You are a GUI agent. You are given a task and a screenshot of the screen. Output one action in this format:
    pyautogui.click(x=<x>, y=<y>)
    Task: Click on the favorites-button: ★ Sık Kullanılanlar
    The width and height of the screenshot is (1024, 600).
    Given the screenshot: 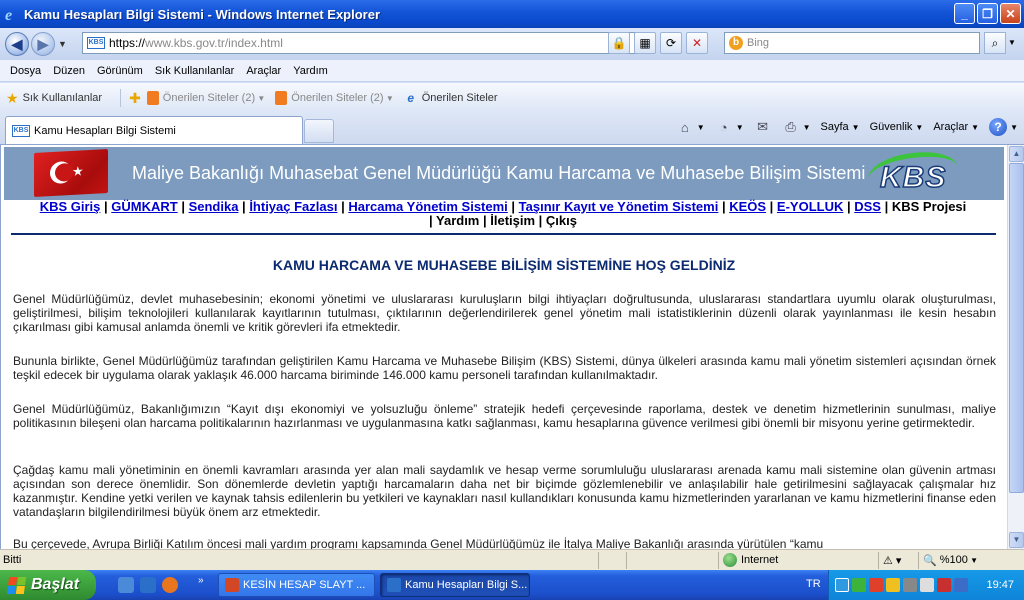 What is the action you would take?
    pyautogui.click(x=54, y=98)
    